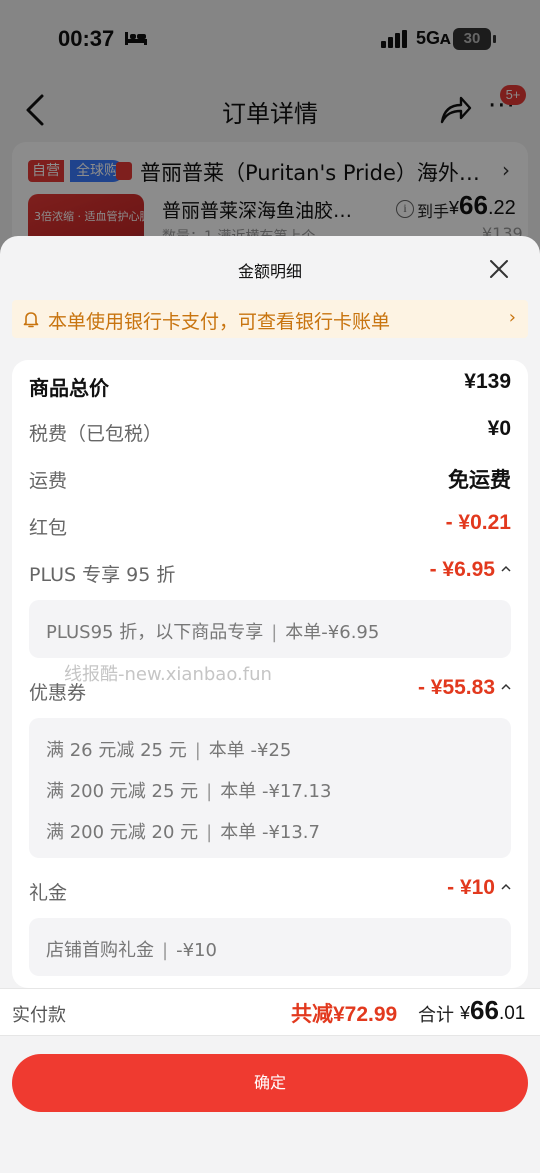 This screenshot has height=1173, width=540. Describe the element at coordinates (39, 1015) in the screenshot. I see `actual-payment-label: 实付款` at that location.